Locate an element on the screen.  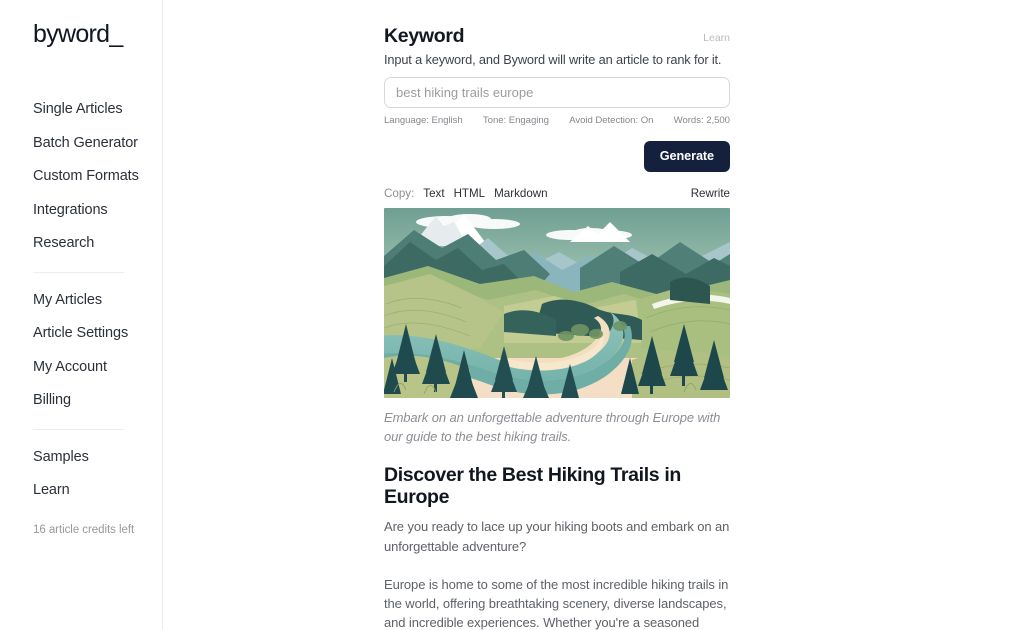
sidebar-item-custom-formats: Custom Formats is located at coordinates (97, 176).